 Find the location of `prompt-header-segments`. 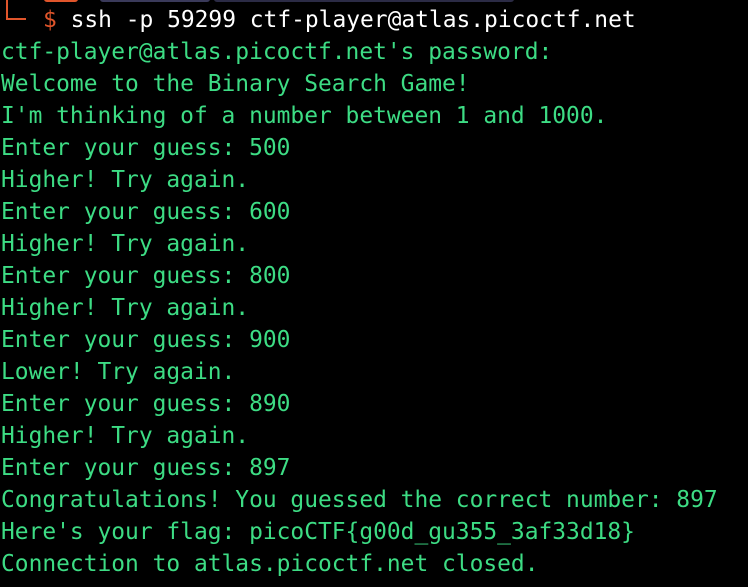

prompt-header-segments is located at coordinates (374, 1).